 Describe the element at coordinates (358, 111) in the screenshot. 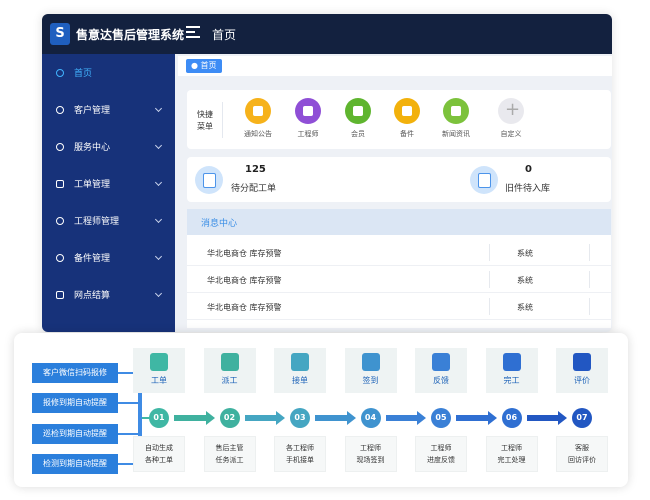

I see `member-icon` at that location.